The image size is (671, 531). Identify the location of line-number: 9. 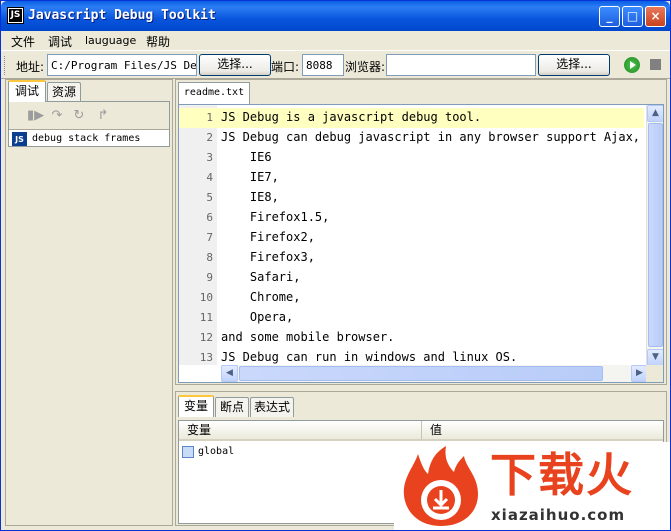
(209, 277).